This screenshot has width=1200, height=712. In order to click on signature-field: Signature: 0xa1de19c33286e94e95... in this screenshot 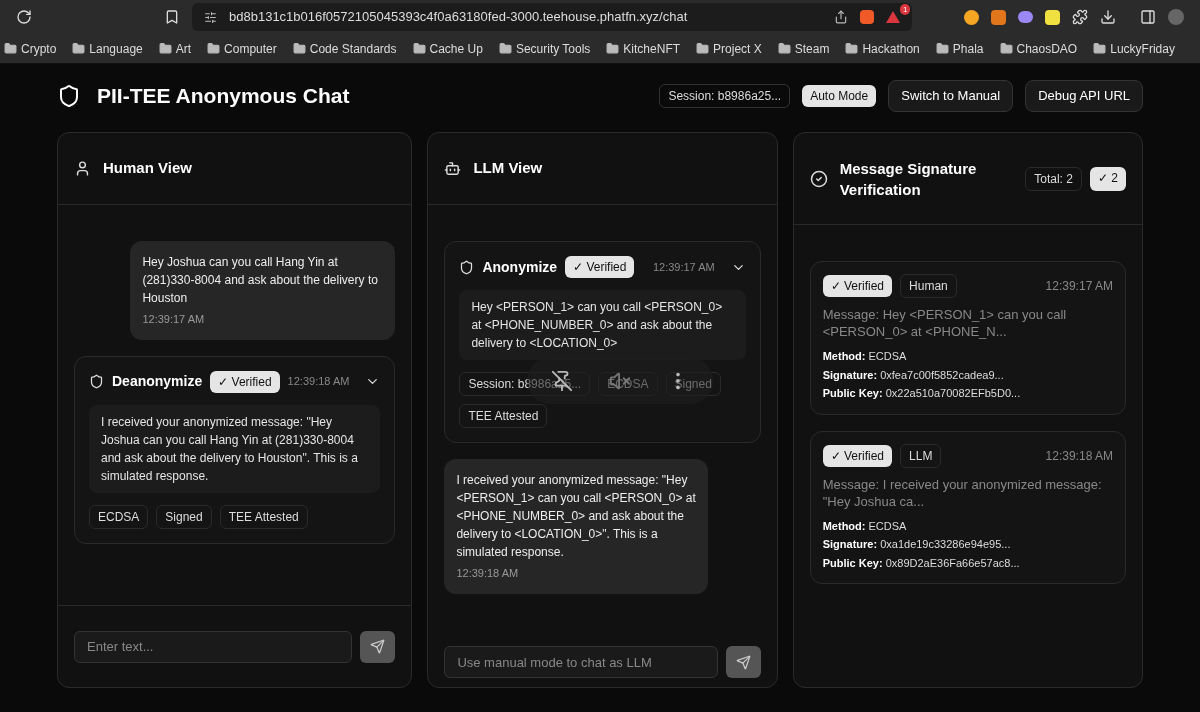, I will do `click(967, 544)`.